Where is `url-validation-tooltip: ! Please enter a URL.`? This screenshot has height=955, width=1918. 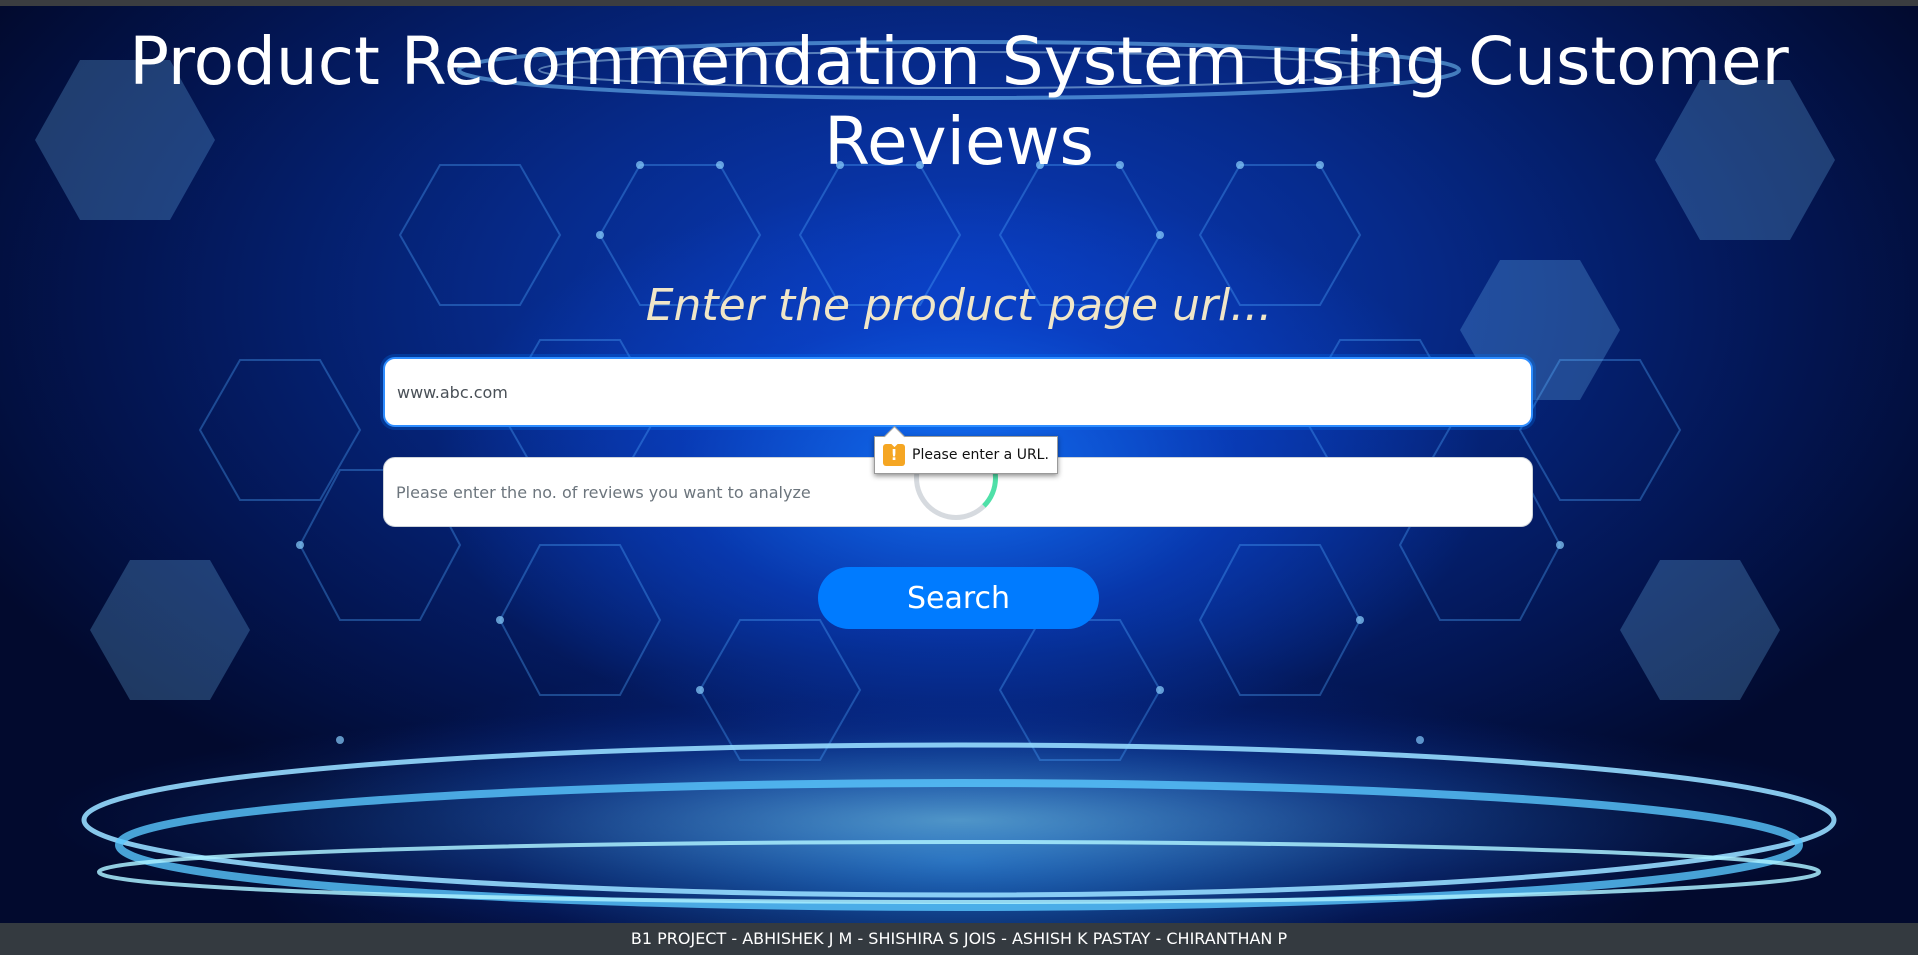 url-validation-tooltip: ! Please enter a URL. is located at coordinates (966, 449).